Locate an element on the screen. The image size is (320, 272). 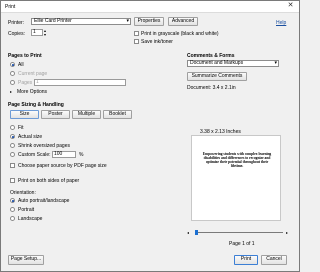
custom-scale-input: 100 is located at coordinates (64, 154).